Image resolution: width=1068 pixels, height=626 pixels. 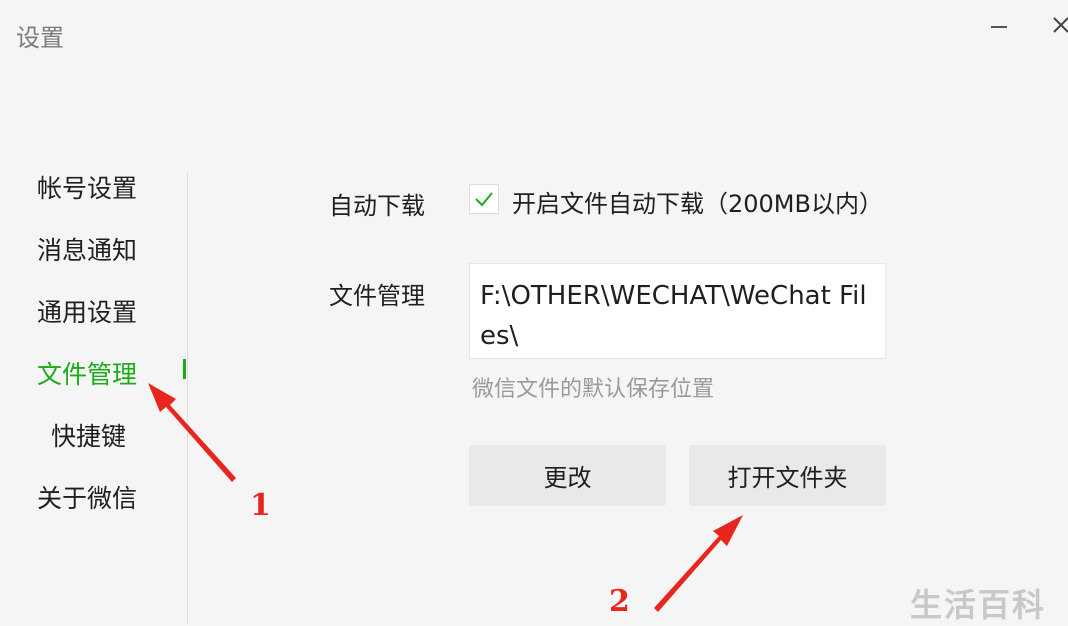 I want to click on file-management-label: 文件管理, so click(x=377, y=296).